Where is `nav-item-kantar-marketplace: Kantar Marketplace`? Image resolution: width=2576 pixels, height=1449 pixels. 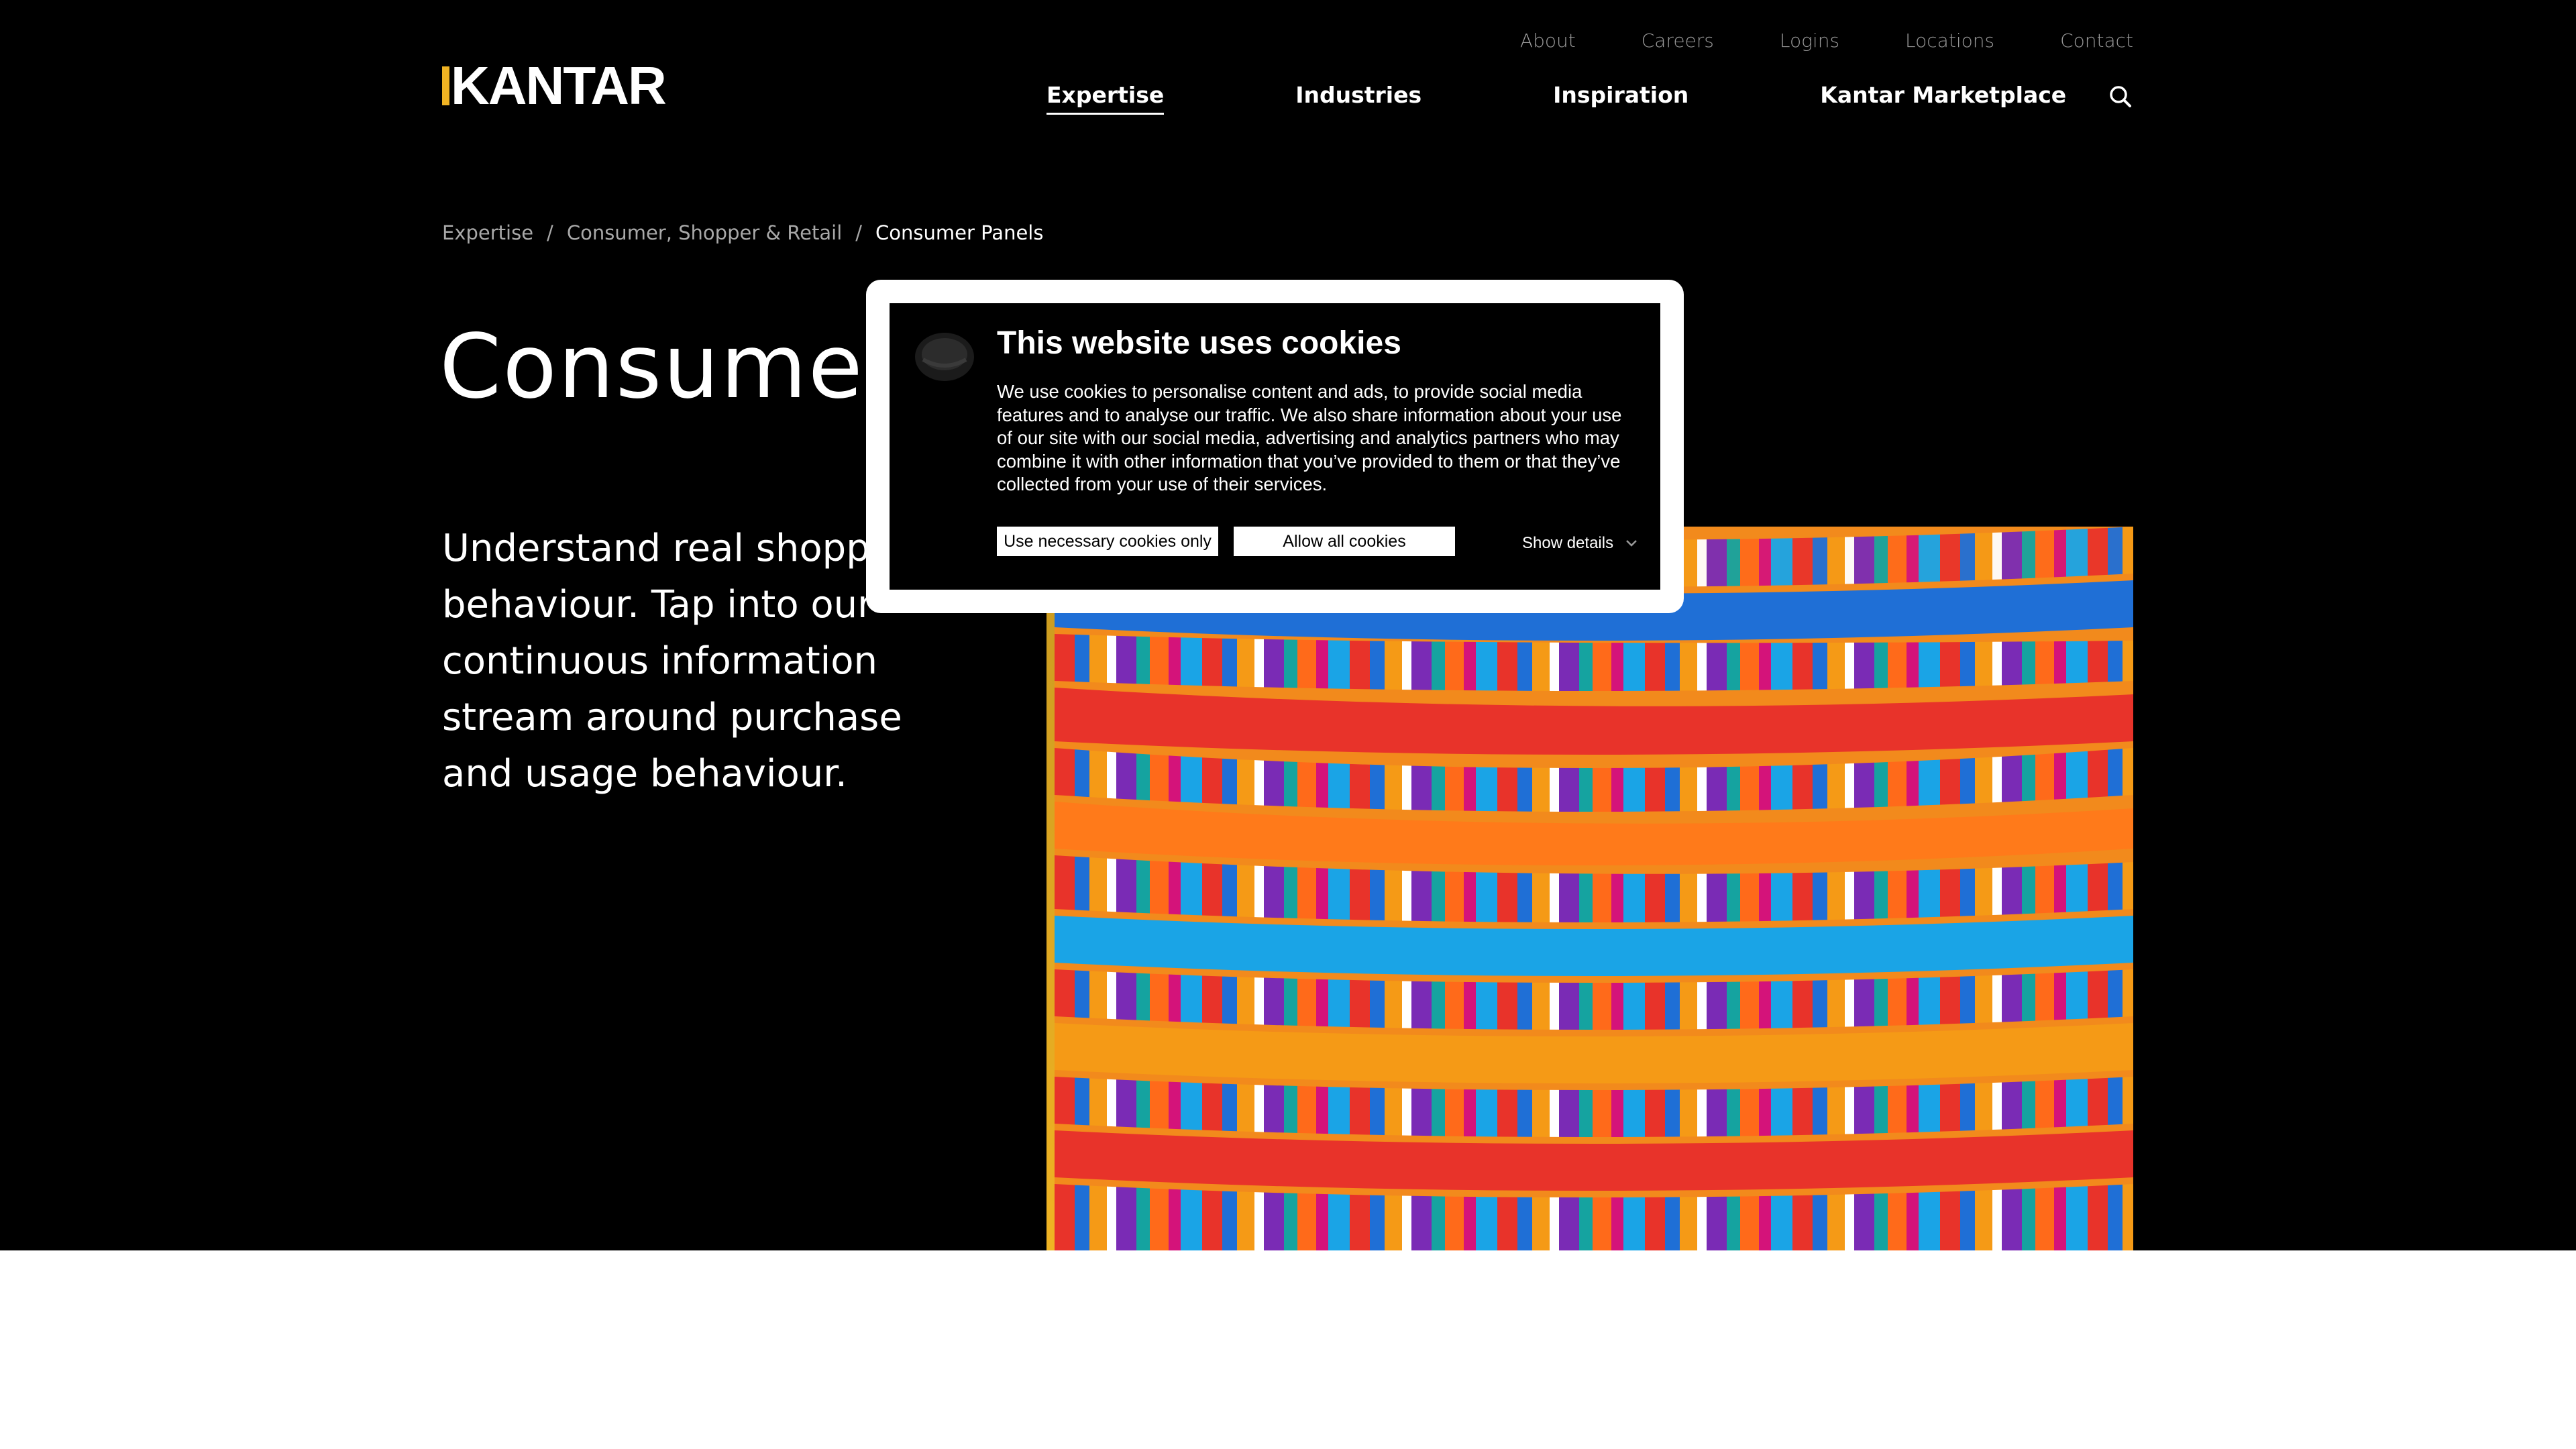 nav-item-kantar-marketplace: Kantar Marketplace is located at coordinates (1943, 98).